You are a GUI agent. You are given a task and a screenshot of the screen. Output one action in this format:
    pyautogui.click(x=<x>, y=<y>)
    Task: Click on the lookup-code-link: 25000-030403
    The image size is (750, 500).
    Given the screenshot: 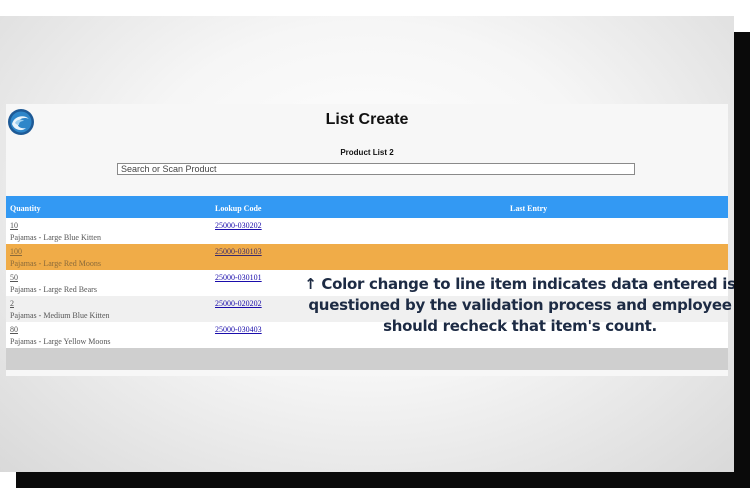 What is the action you would take?
    pyautogui.click(x=238, y=329)
    